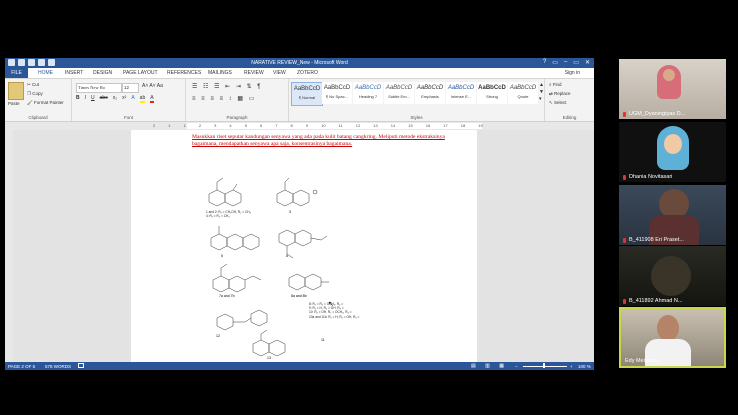 The height and width of the screenshot is (415, 738). What do you see at coordinates (358, 125) in the screenshot?
I see `ruler-number: 12` at bounding box center [358, 125].